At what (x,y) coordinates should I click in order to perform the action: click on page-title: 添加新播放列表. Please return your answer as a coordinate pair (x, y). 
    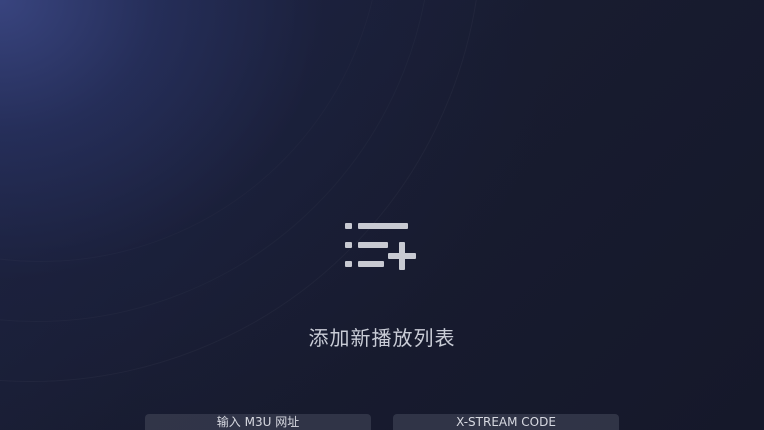
    Looking at the image, I should click on (382, 338).